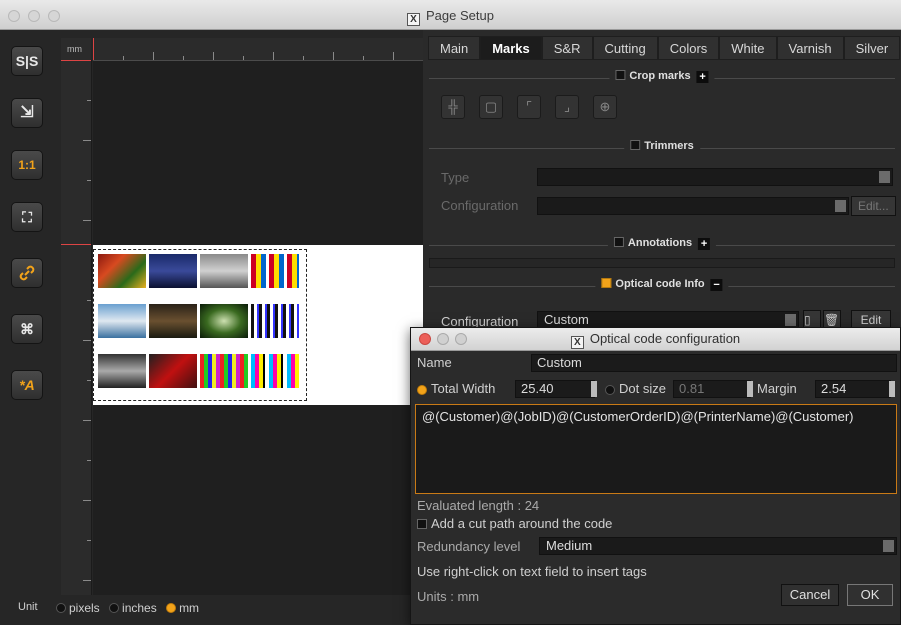 The height and width of the screenshot is (625, 901). Describe the element at coordinates (702, 77) in the screenshot. I see `expand-crop-marks-button: +` at that location.